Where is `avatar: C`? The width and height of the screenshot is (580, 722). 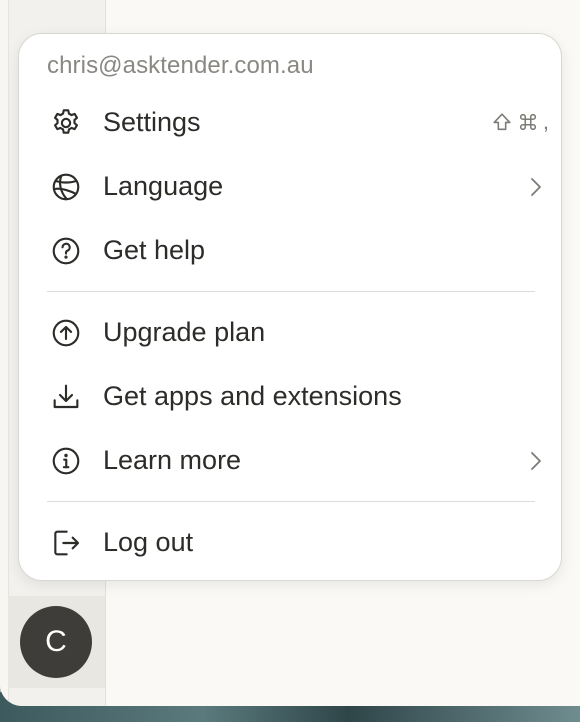 avatar: C is located at coordinates (56, 642).